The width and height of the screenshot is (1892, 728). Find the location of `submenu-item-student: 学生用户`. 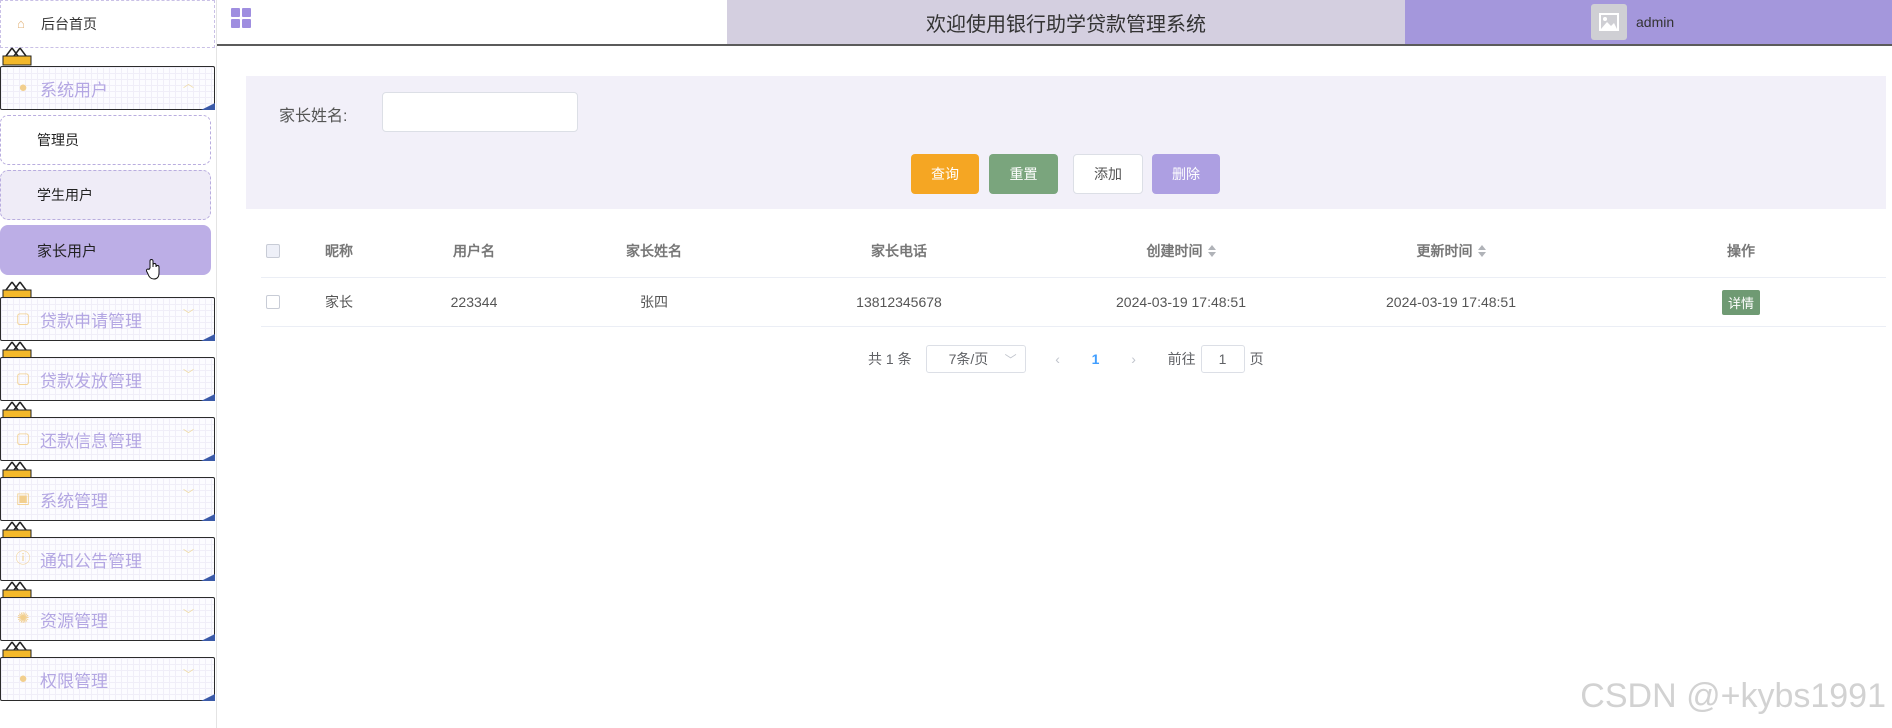

submenu-item-student: 学生用户 is located at coordinates (105, 195).